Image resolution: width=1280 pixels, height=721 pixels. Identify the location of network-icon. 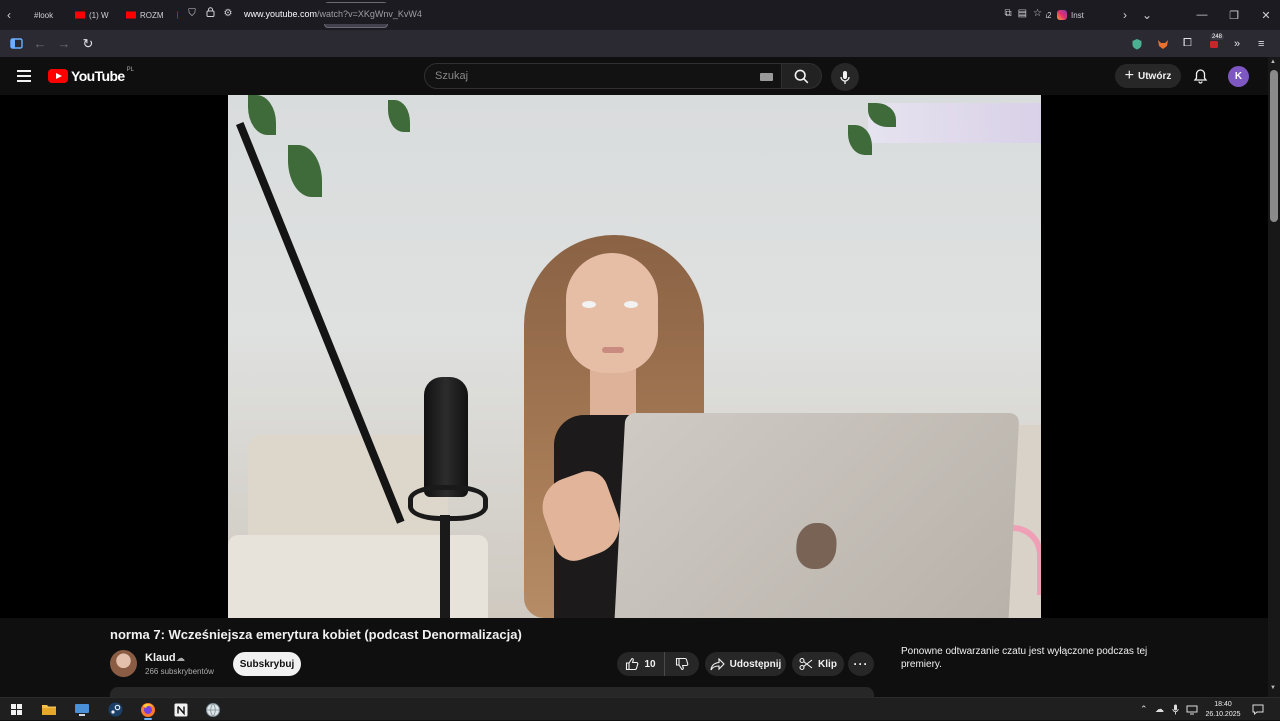
(1192, 709).